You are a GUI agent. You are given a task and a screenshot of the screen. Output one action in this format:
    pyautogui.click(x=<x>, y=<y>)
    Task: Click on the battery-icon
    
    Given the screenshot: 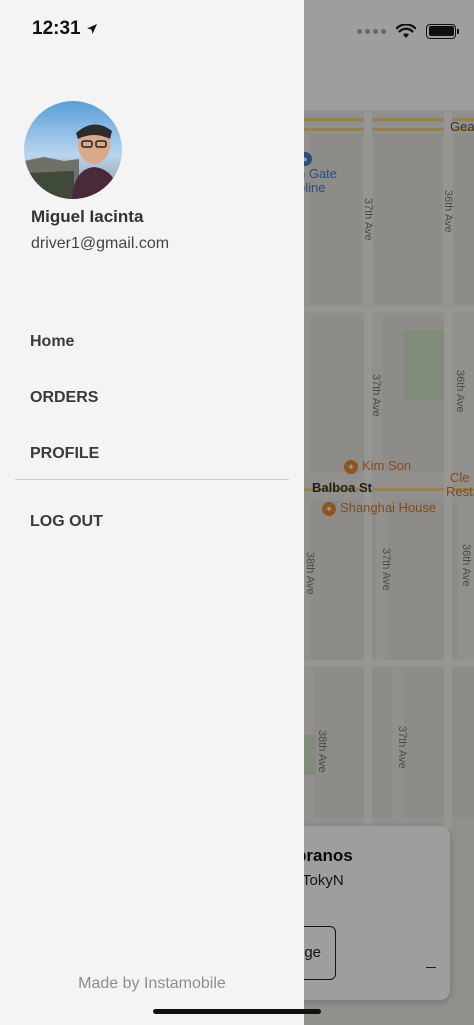 What is the action you would take?
    pyautogui.click(x=442, y=31)
    